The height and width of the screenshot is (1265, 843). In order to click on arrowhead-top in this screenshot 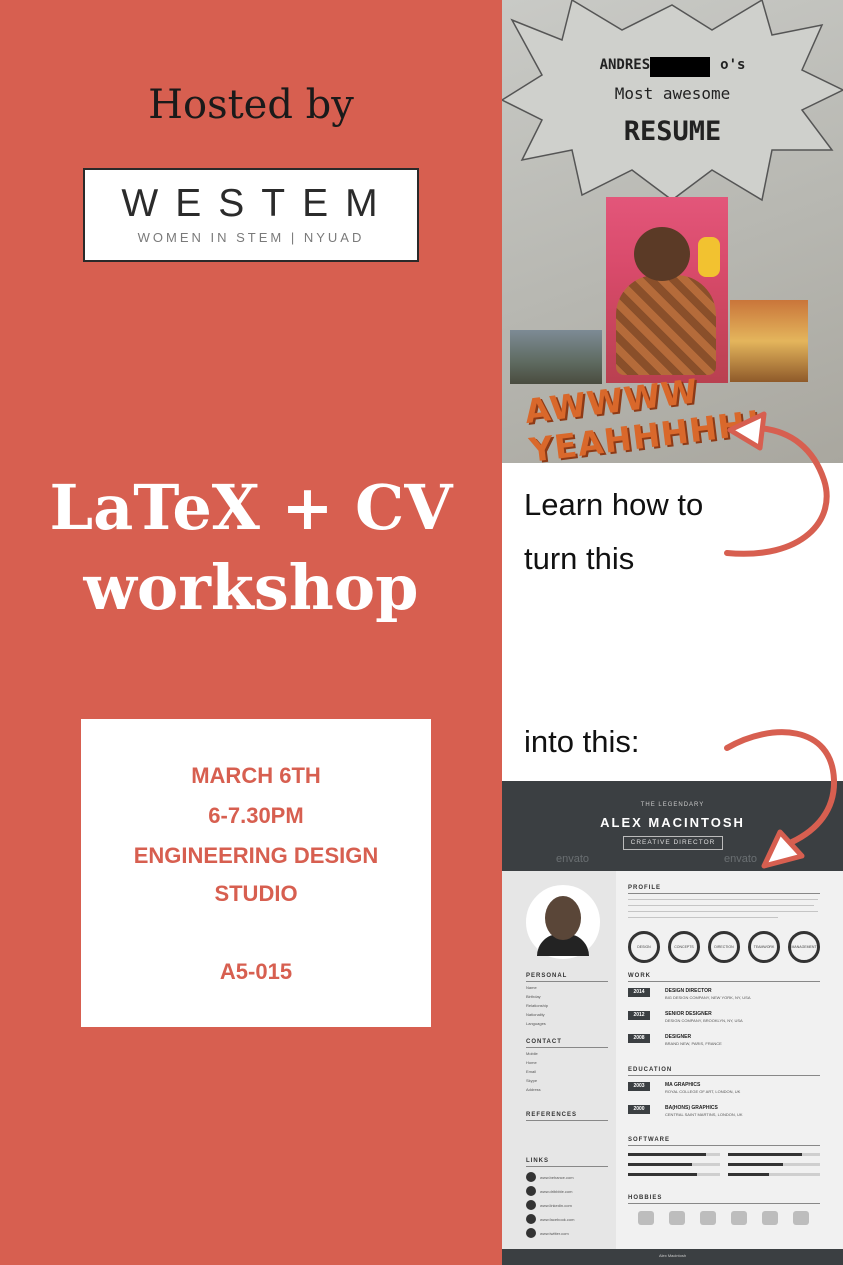, I will do `click(747, 431)`.